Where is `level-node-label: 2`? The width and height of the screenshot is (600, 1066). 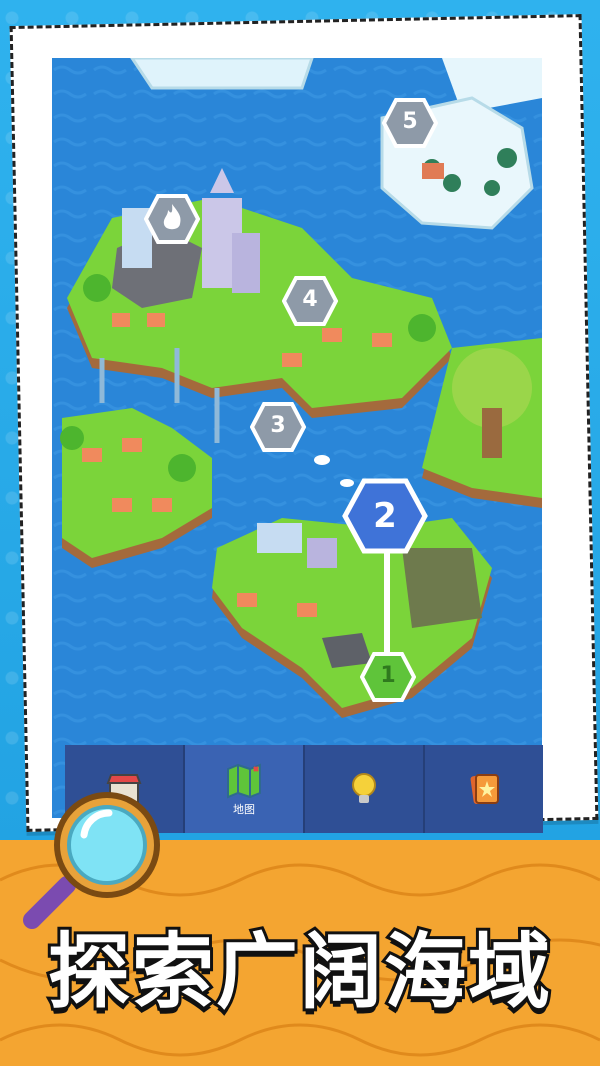
level-node-label: 2 is located at coordinates (385, 516).